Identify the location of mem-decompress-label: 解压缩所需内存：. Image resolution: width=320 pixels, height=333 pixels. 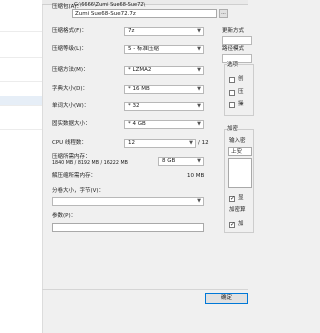
(74, 176).